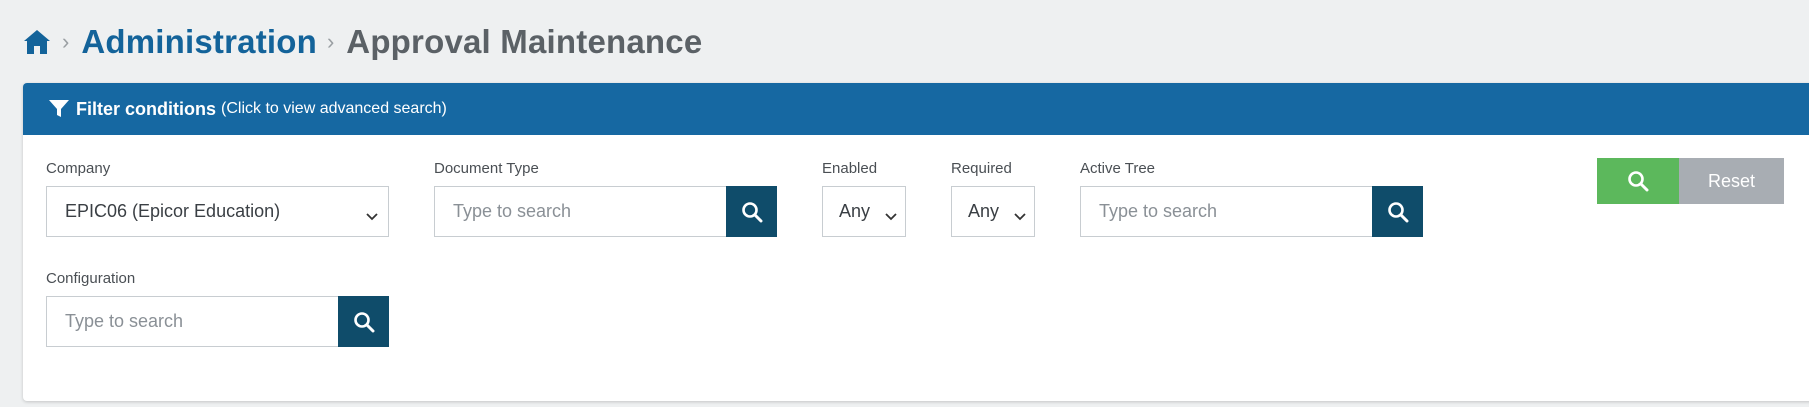 This screenshot has width=1809, height=407. Describe the element at coordinates (580, 211) in the screenshot. I see `document-type-input` at that location.